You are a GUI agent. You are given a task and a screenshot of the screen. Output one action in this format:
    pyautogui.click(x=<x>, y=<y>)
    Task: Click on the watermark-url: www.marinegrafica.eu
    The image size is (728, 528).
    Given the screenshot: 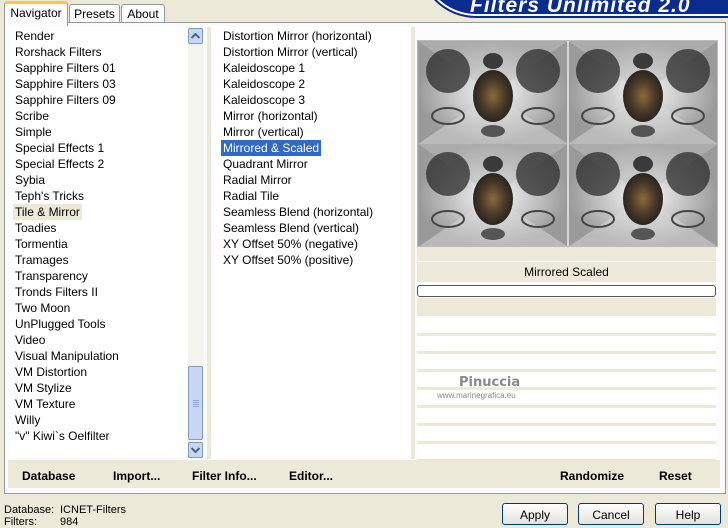 What is the action you would take?
    pyautogui.click(x=476, y=395)
    